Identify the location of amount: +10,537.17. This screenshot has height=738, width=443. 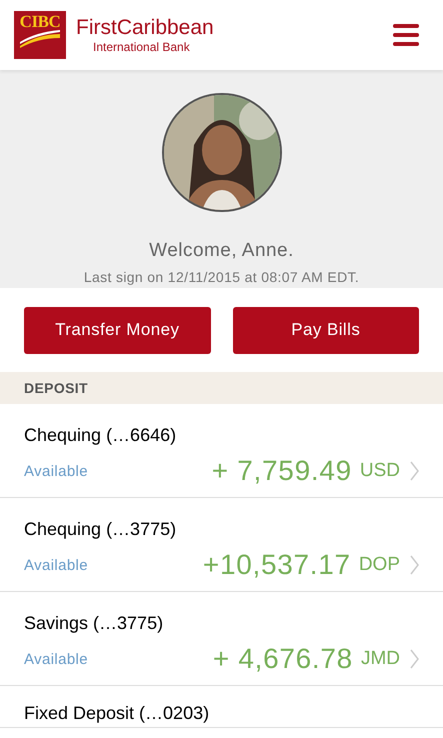
(276, 565).